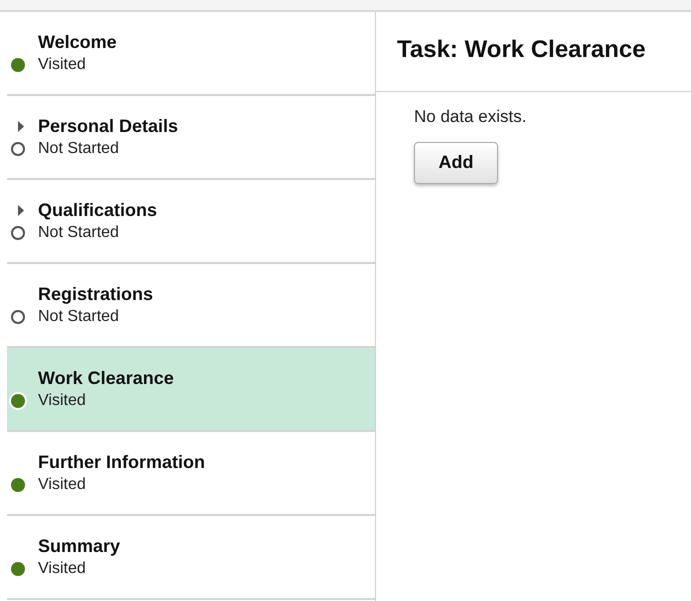  Describe the element at coordinates (456, 163) in the screenshot. I see `add-button: Add` at that location.